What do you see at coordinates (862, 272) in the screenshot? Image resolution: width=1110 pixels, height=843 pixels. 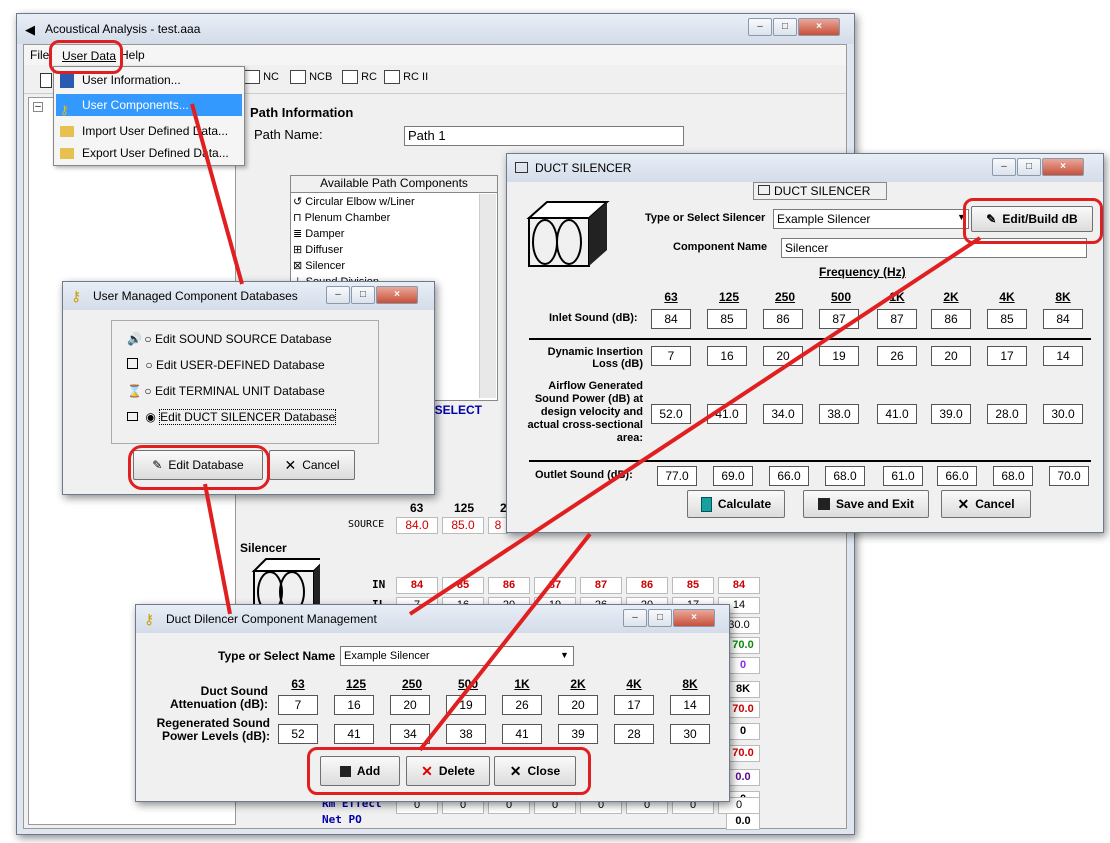 I see `ds-freq-heading: Frequency (Hz)` at bounding box center [862, 272].